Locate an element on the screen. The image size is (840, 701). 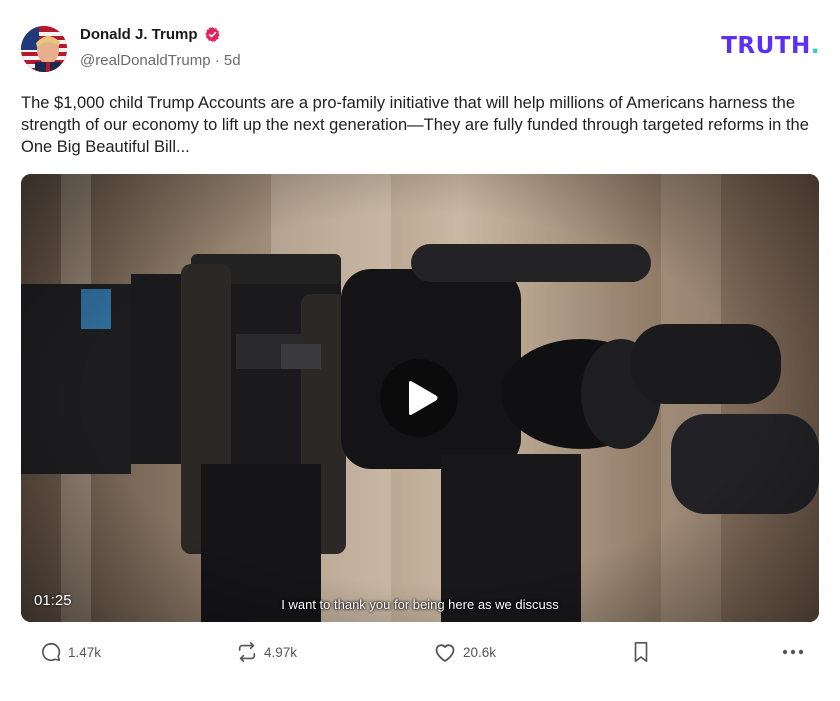
bookmark-button is located at coordinates (641, 652).